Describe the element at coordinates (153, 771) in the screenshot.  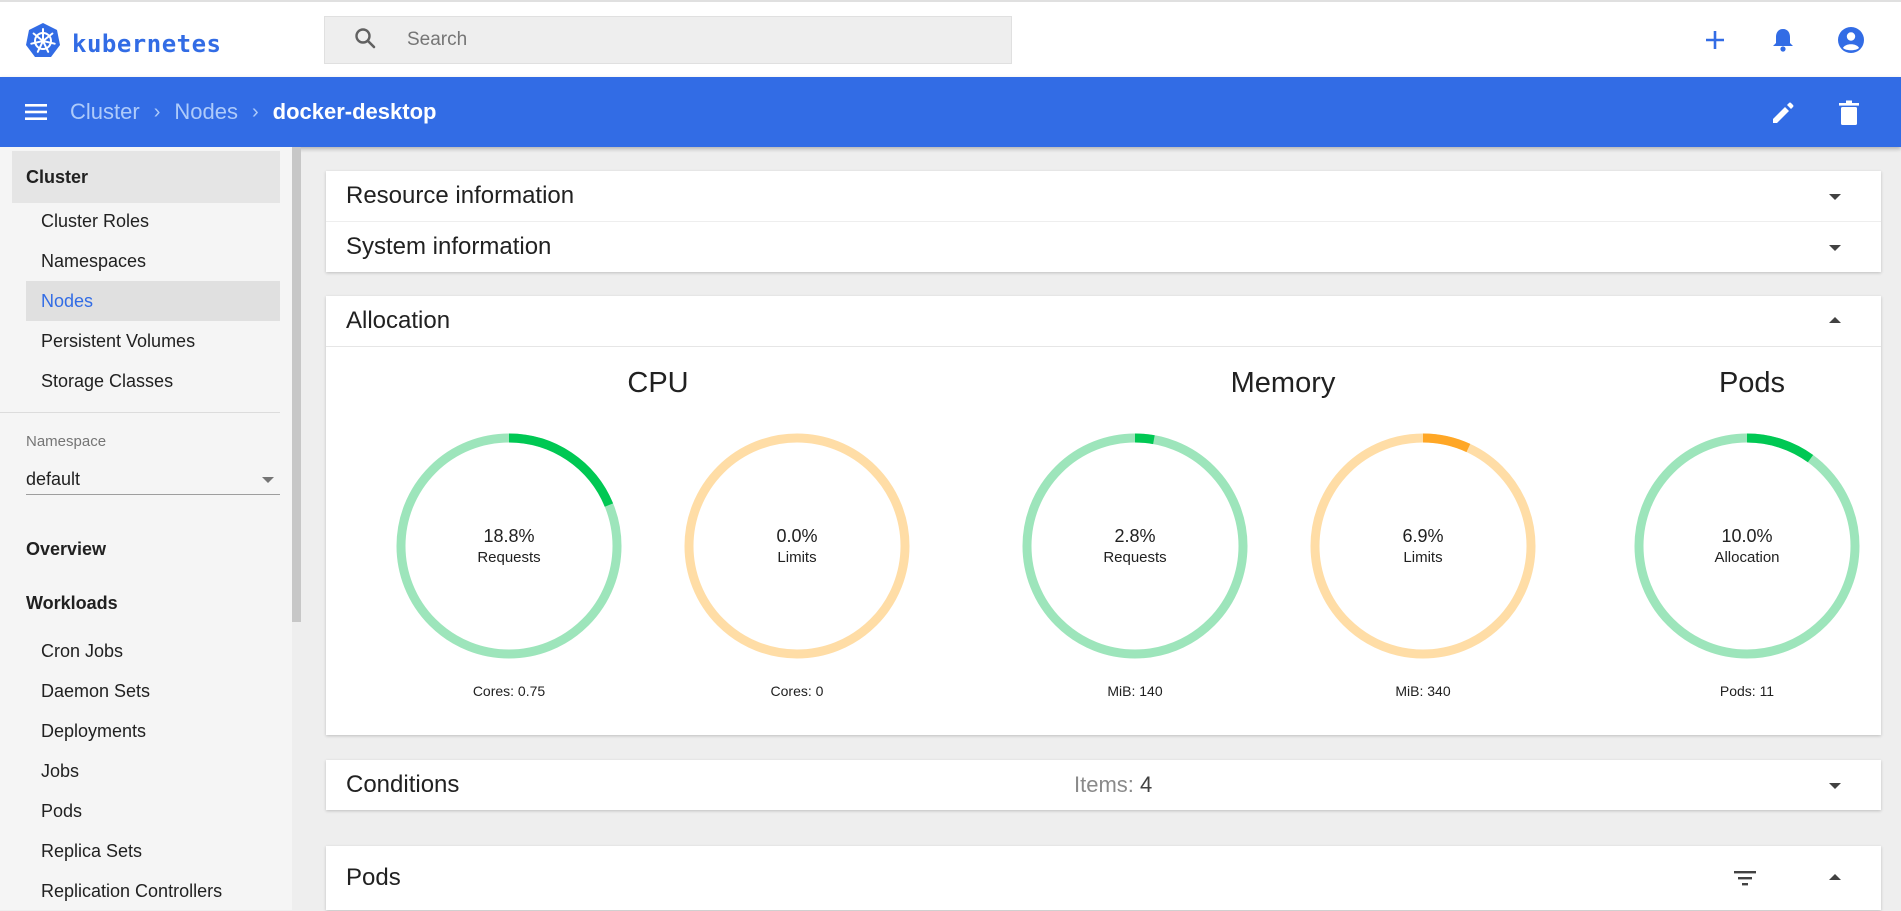
I see `sidebar-item-jobs: Jobs` at that location.